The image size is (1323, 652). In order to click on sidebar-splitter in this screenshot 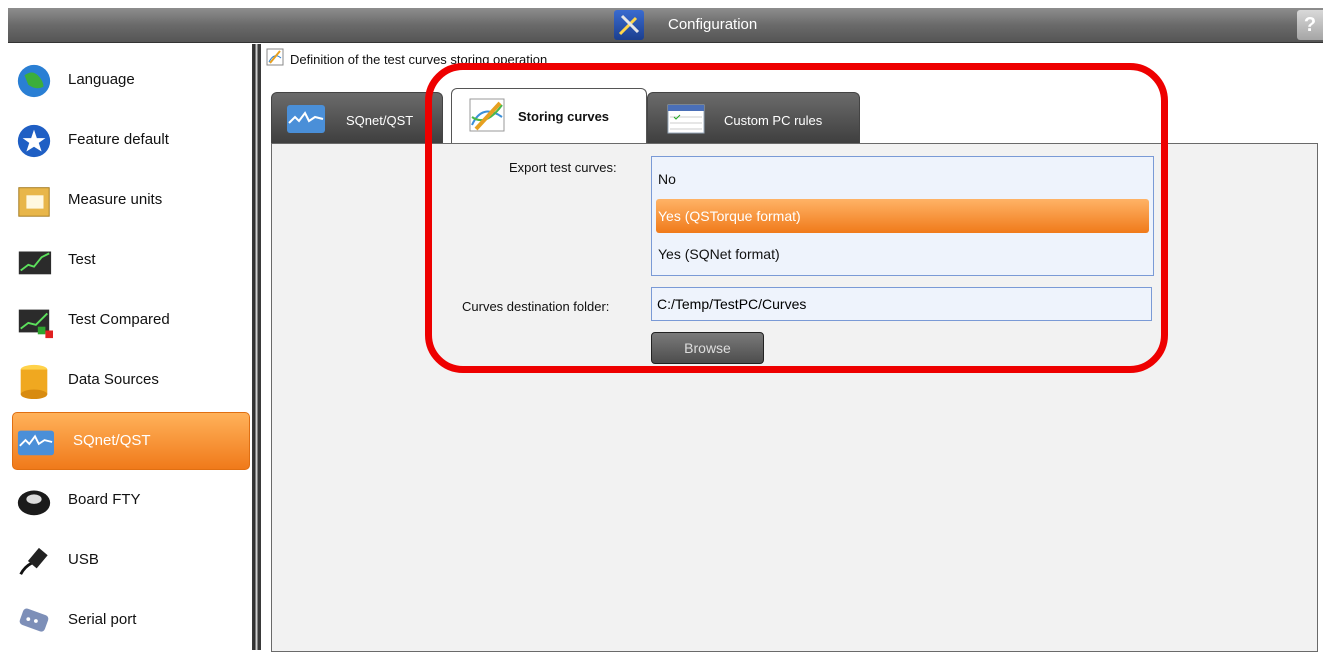, I will do `click(256, 347)`.